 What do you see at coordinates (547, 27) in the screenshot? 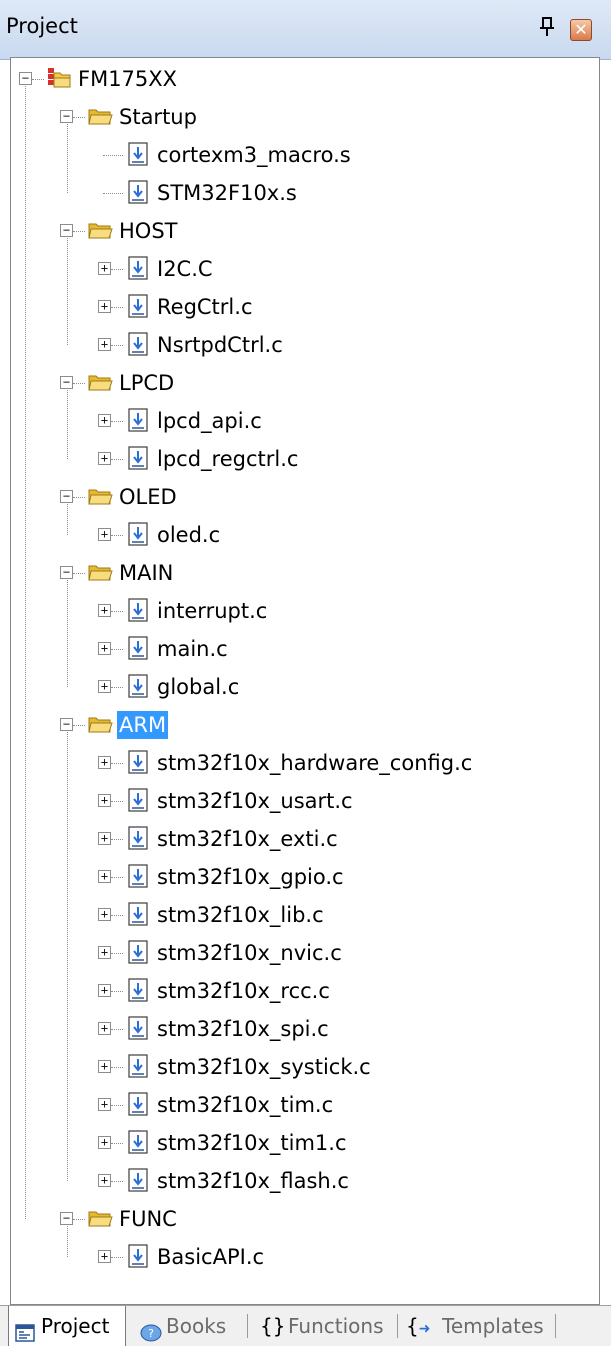
I see `pin-icon` at bounding box center [547, 27].